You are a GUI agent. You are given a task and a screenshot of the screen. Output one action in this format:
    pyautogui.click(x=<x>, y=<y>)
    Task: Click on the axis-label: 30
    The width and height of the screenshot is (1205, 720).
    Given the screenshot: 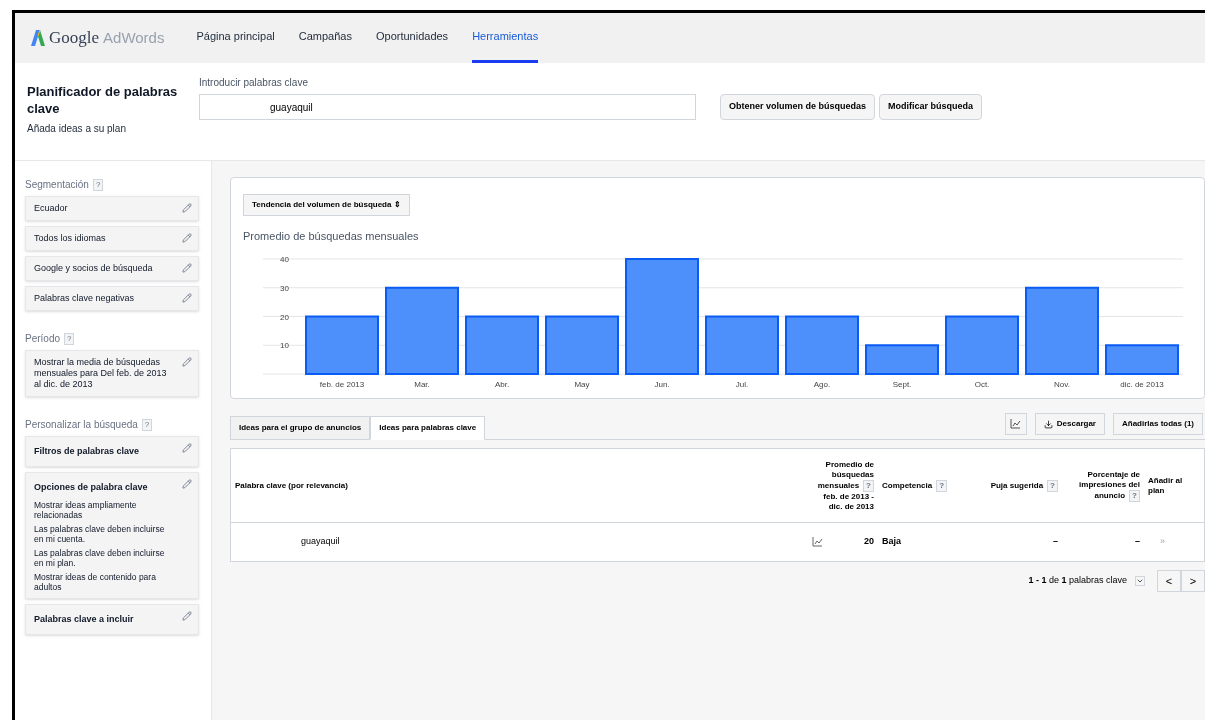 What is the action you would take?
    pyautogui.click(x=284, y=288)
    